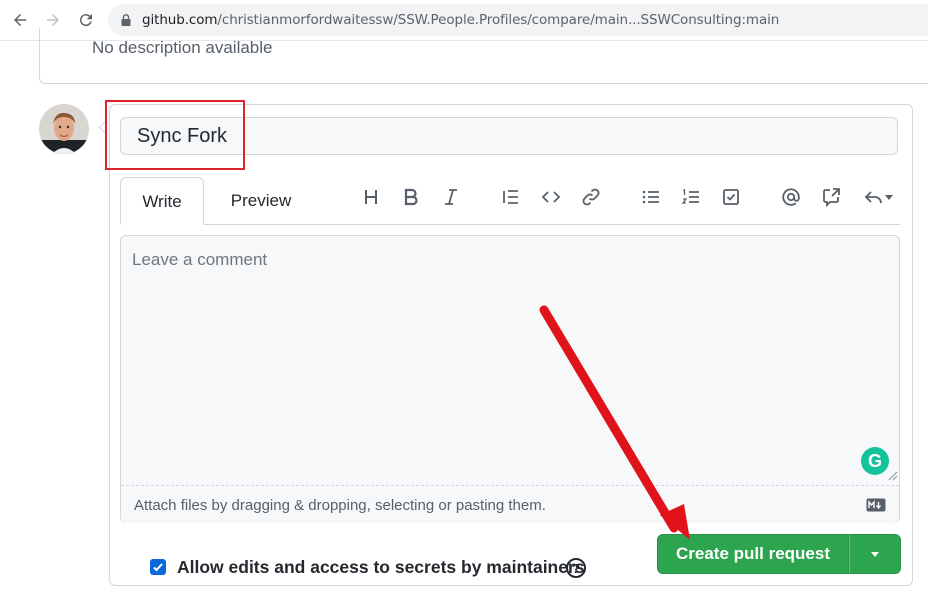 The image size is (928, 597). Describe the element at coordinates (691, 197) in the screenshot. I see `ordered-list-icon` at that location.